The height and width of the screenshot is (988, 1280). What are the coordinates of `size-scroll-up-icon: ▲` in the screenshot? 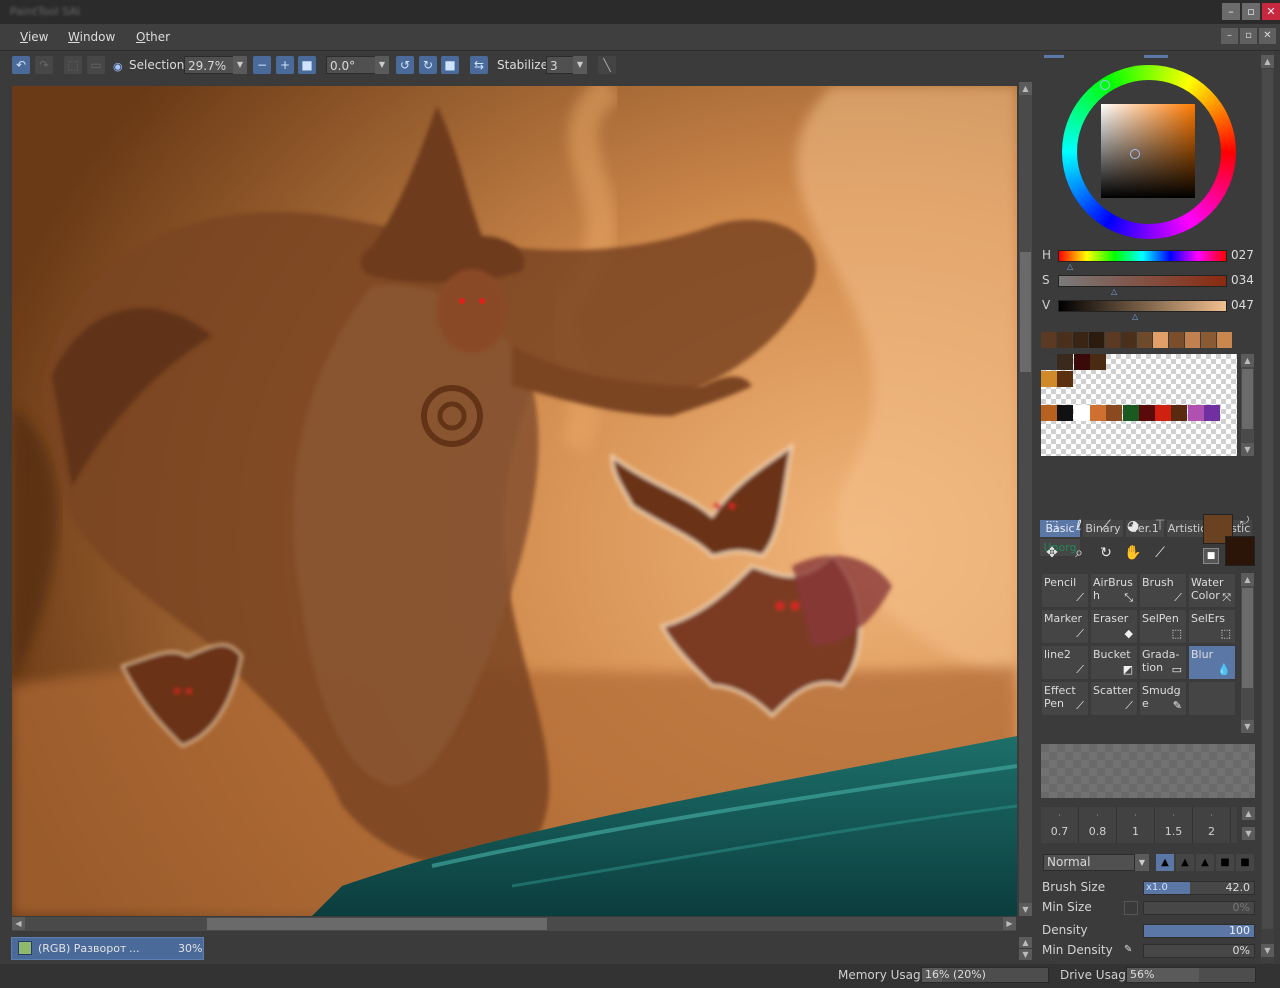 It's located at (1248, 813).